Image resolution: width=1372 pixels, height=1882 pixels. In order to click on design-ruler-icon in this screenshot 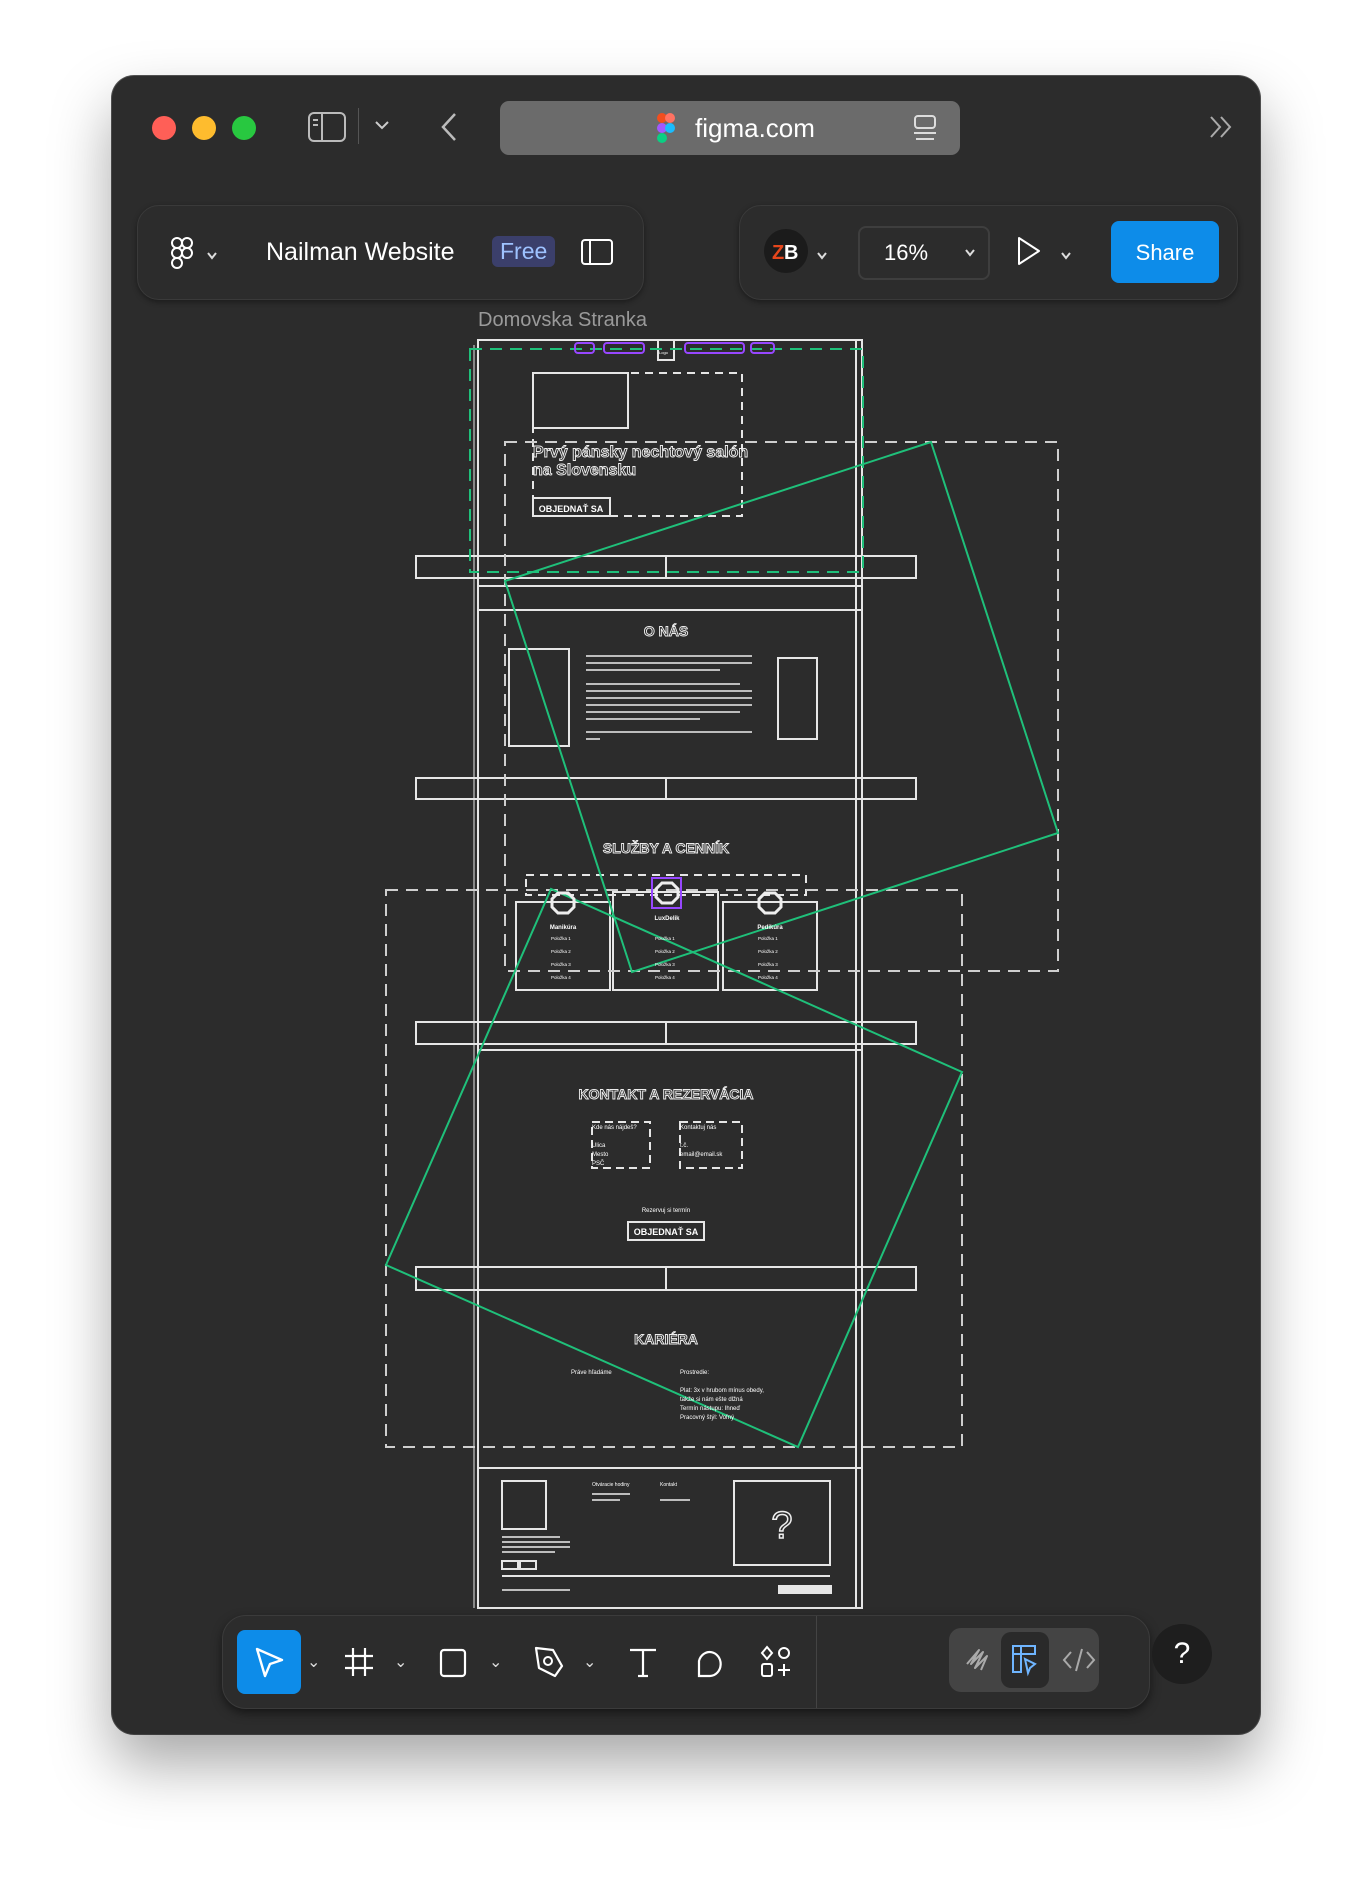, I will do `click(1024, 1661)`.